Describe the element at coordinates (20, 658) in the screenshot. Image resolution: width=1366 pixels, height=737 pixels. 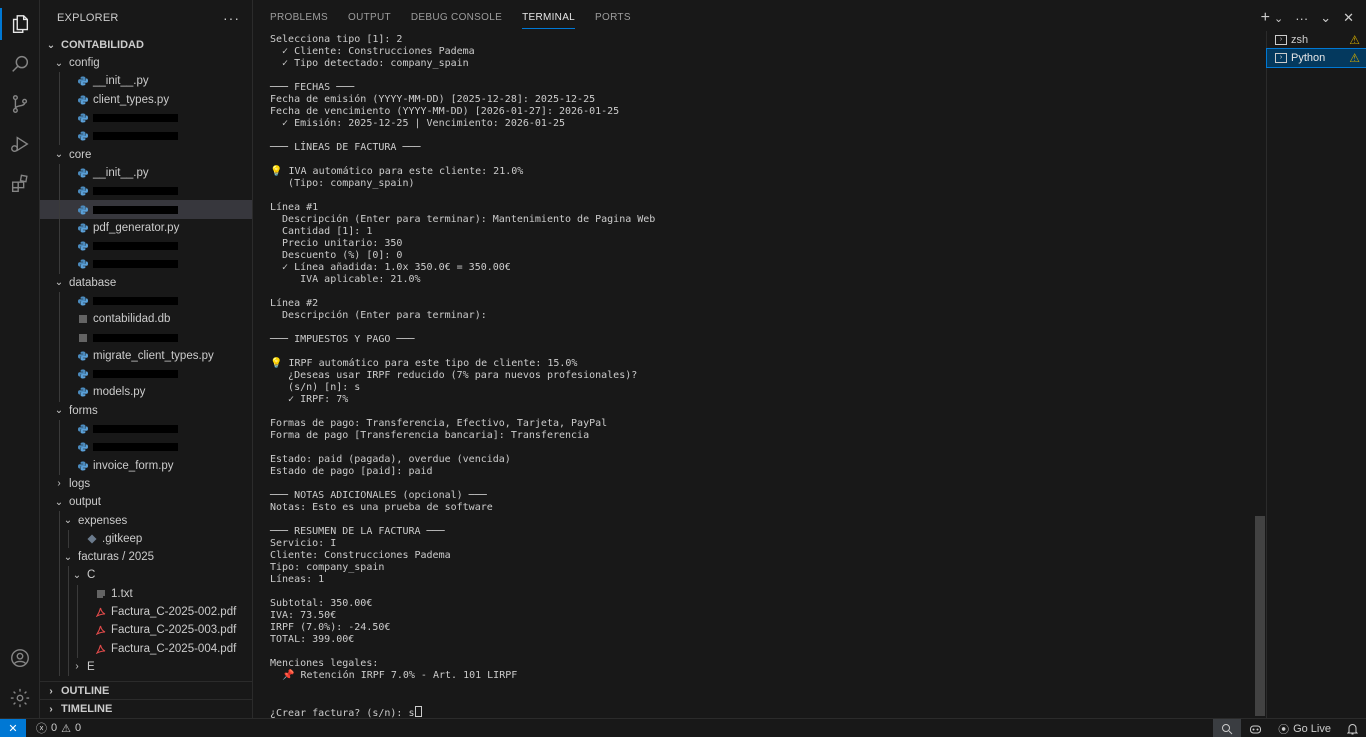
I see `account-icon` at that location.